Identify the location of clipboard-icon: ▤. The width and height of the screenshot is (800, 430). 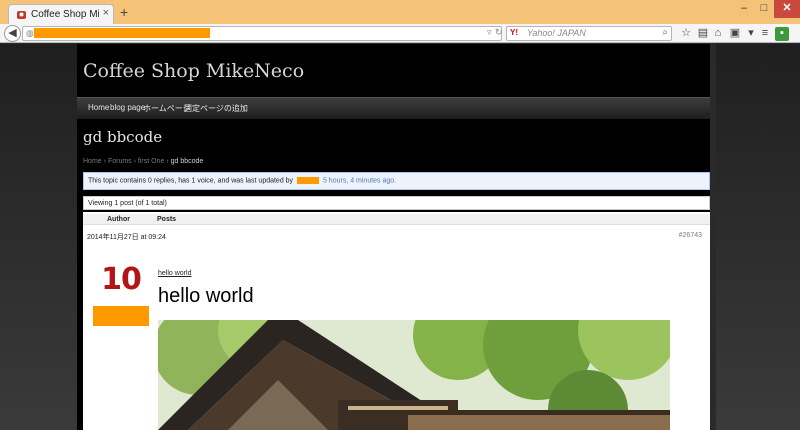
(703, 34).